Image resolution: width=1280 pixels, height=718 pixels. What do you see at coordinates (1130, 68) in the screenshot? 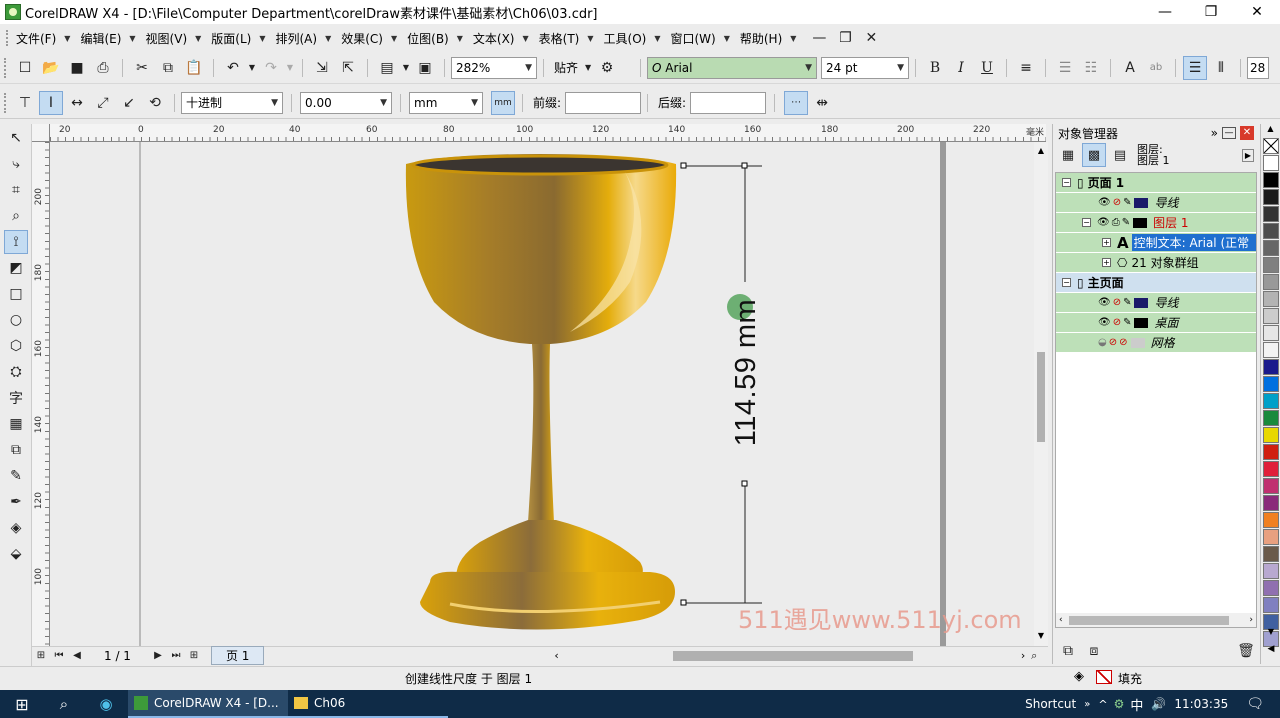
I see `character-formatting-icon: A` at bounding box center [1130, 68].